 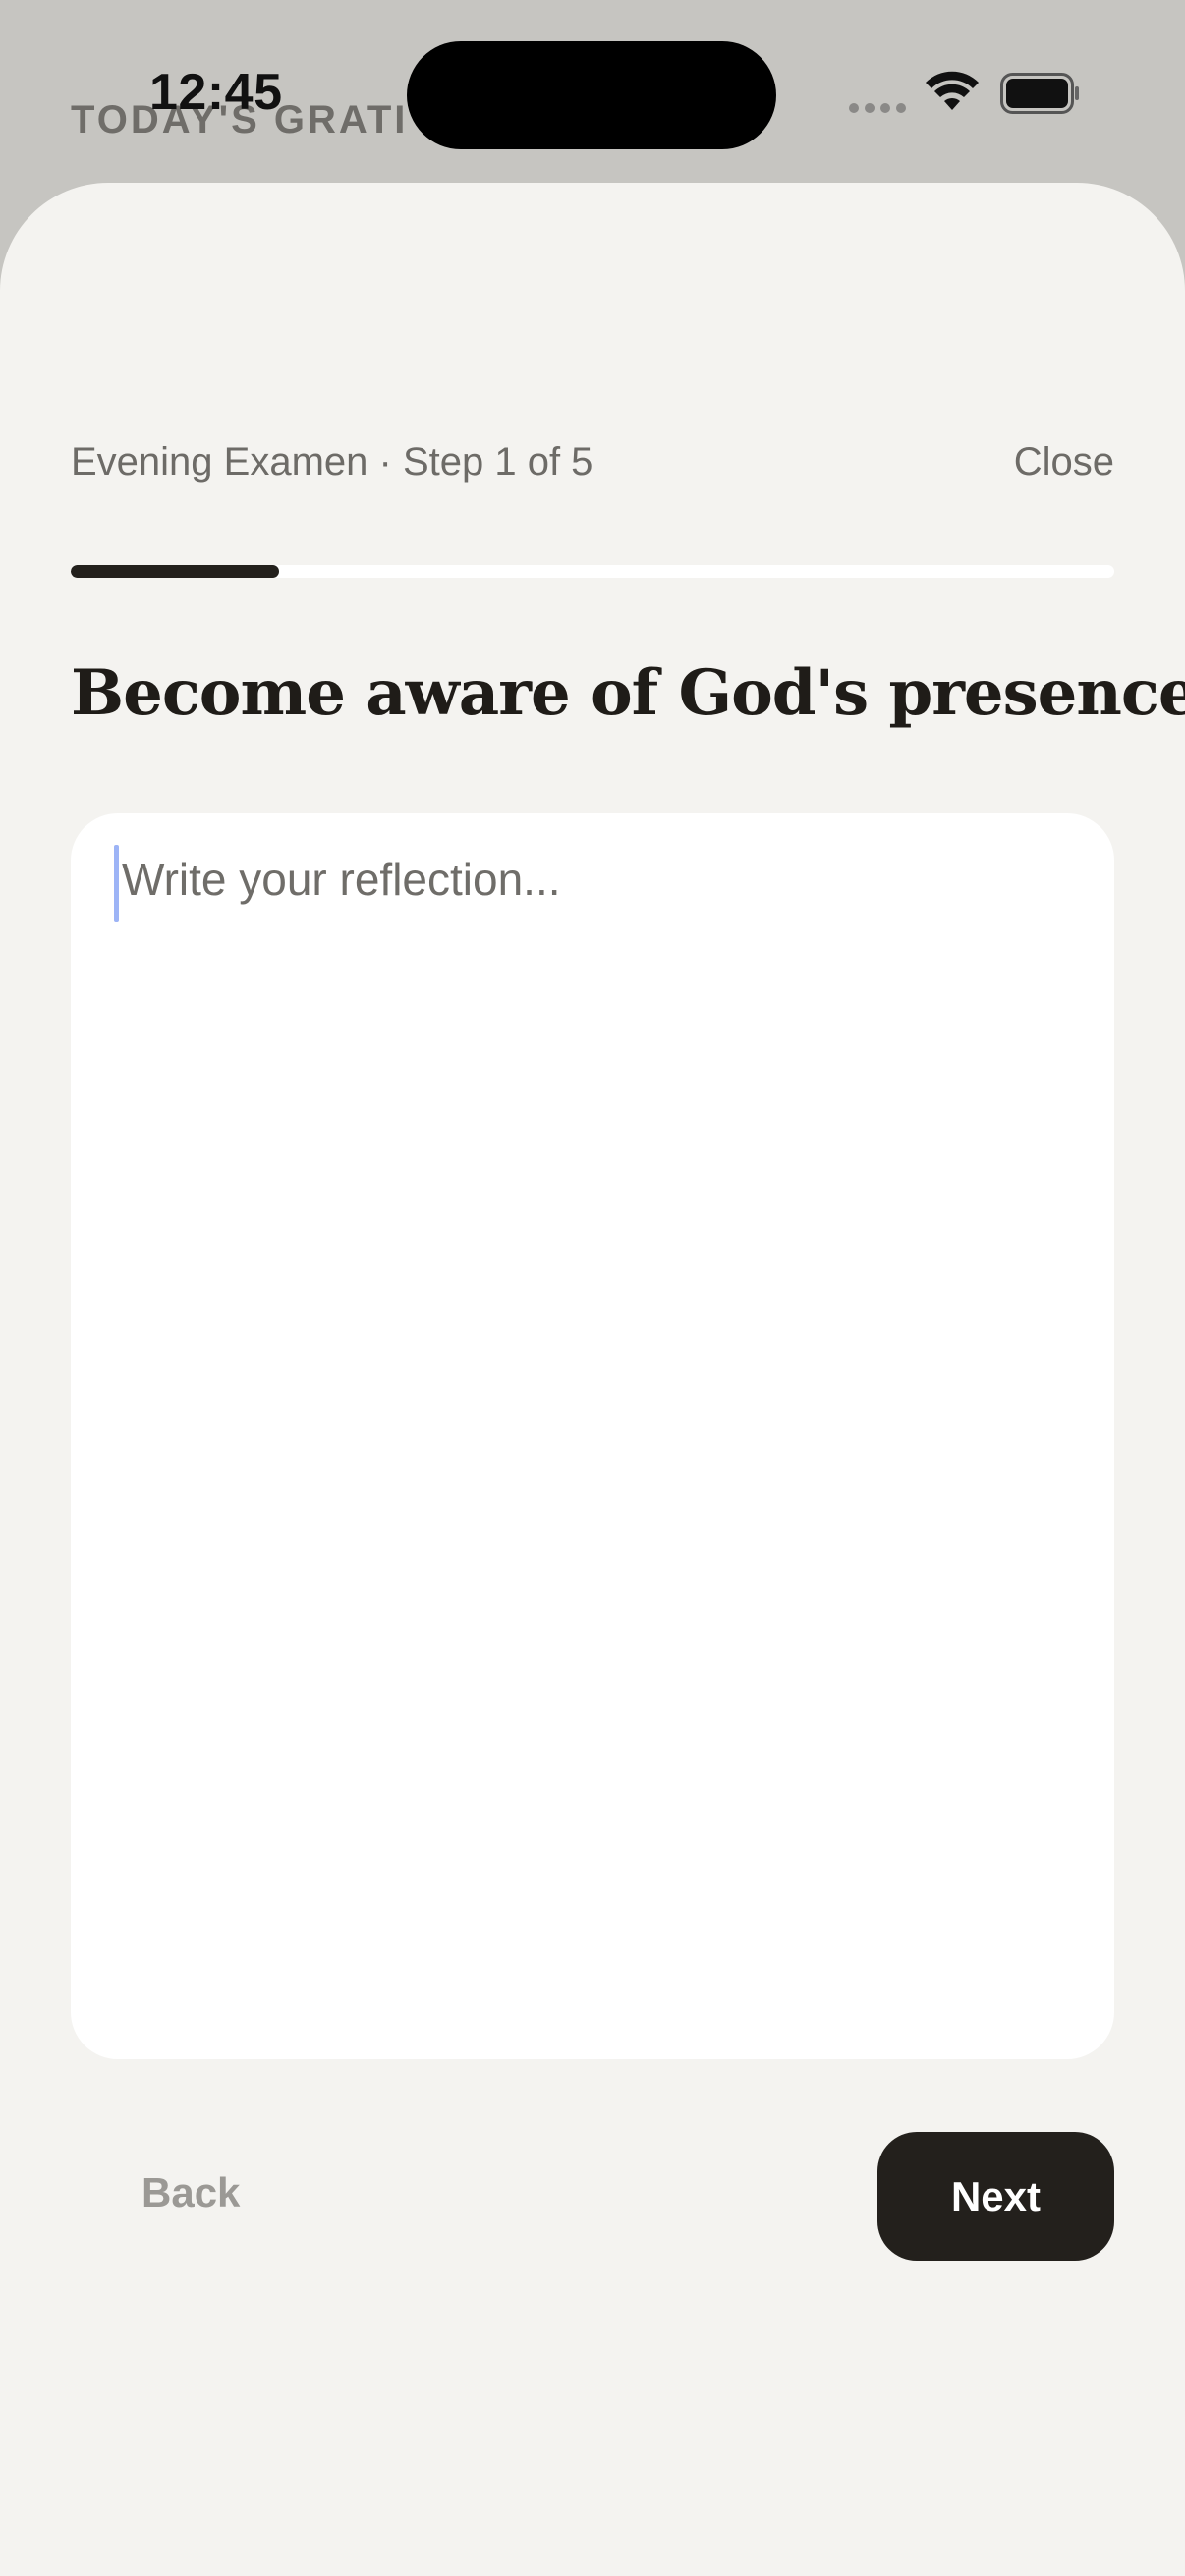 What do you see at coordinates (332, 461) in the screenshot?
I see `step-label: Evening Examen · Step 1 of 5` at bounding box center [332, 461].